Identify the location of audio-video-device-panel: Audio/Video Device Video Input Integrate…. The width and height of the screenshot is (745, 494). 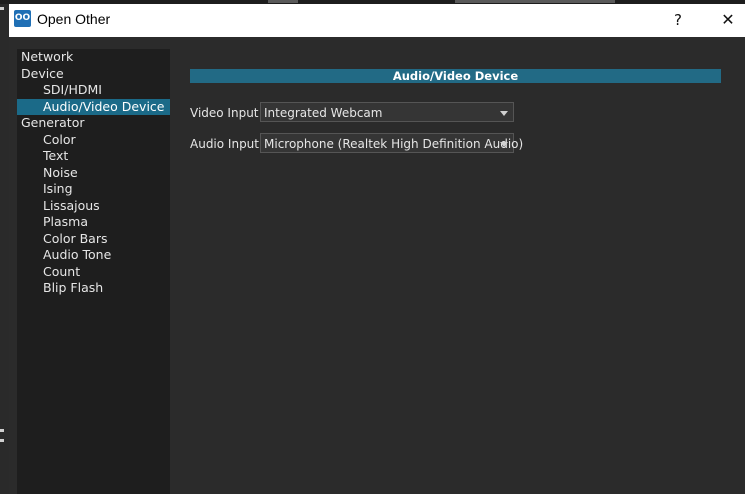
(455, 111).